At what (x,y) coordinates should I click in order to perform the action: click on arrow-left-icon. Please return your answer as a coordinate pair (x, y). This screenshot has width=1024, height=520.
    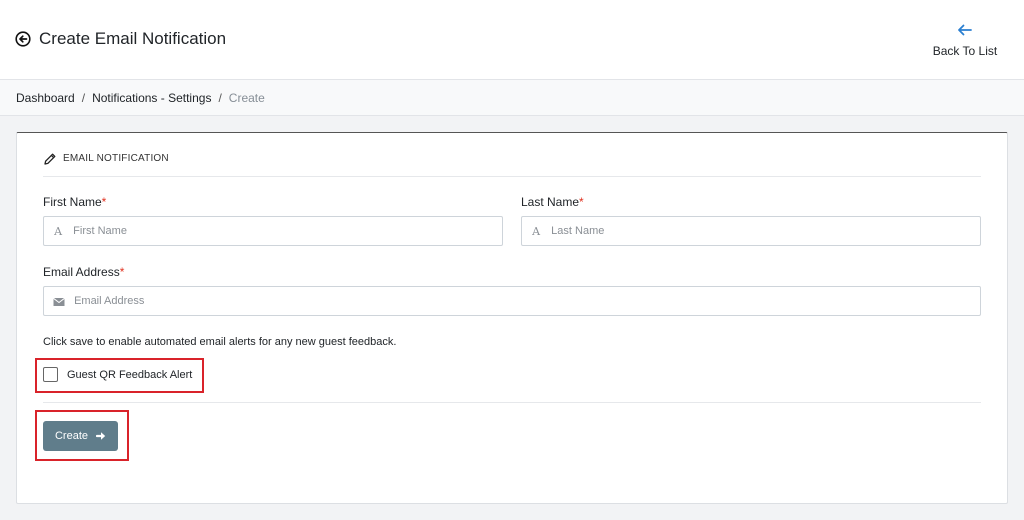
    Looking at the image, I should click on (965, 30).